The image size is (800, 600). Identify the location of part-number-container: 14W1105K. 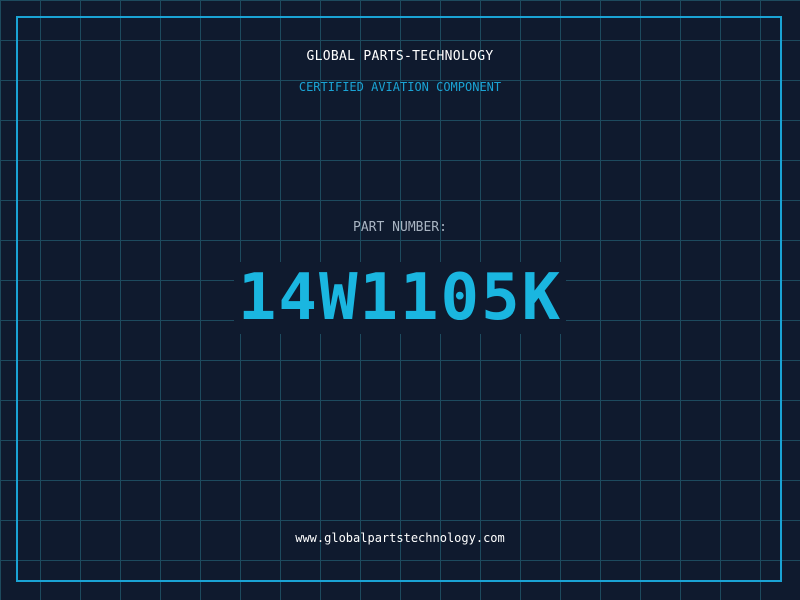
(400, 298).